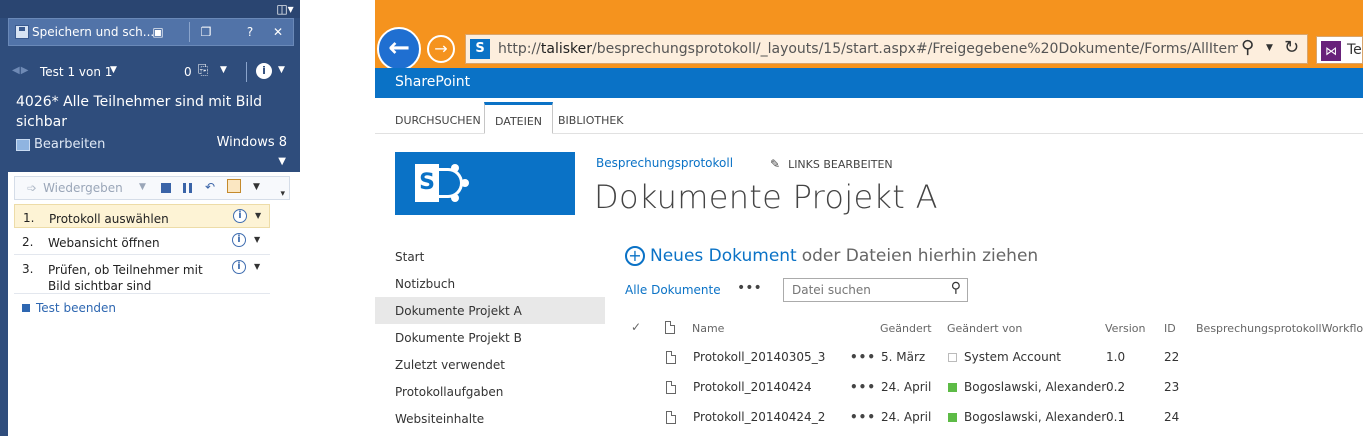 The width and height of the screenshot is (1363, 436). Describe the element at coordinates (282, 194) in the screenshot. I see `toolbar-overflow-icon: ▾` at that location.